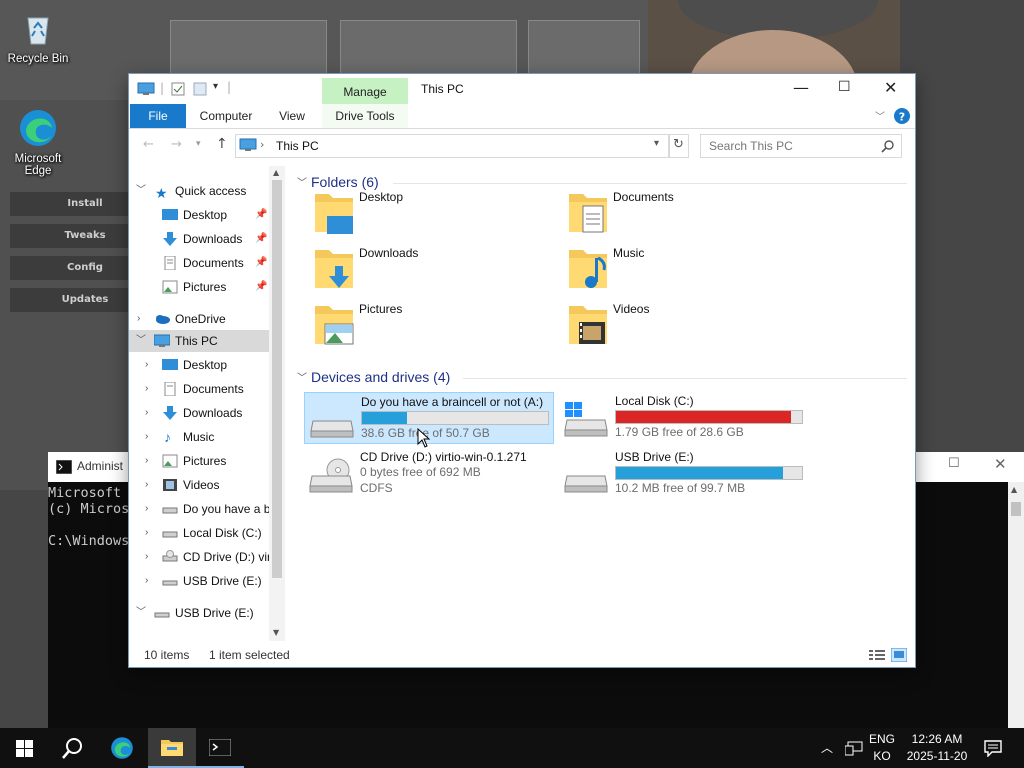 This screenshot has height=768, width=1024. Describe the element at coordinates (213, 263) in the screenshot. I see `nav-label: Documents` at that location.